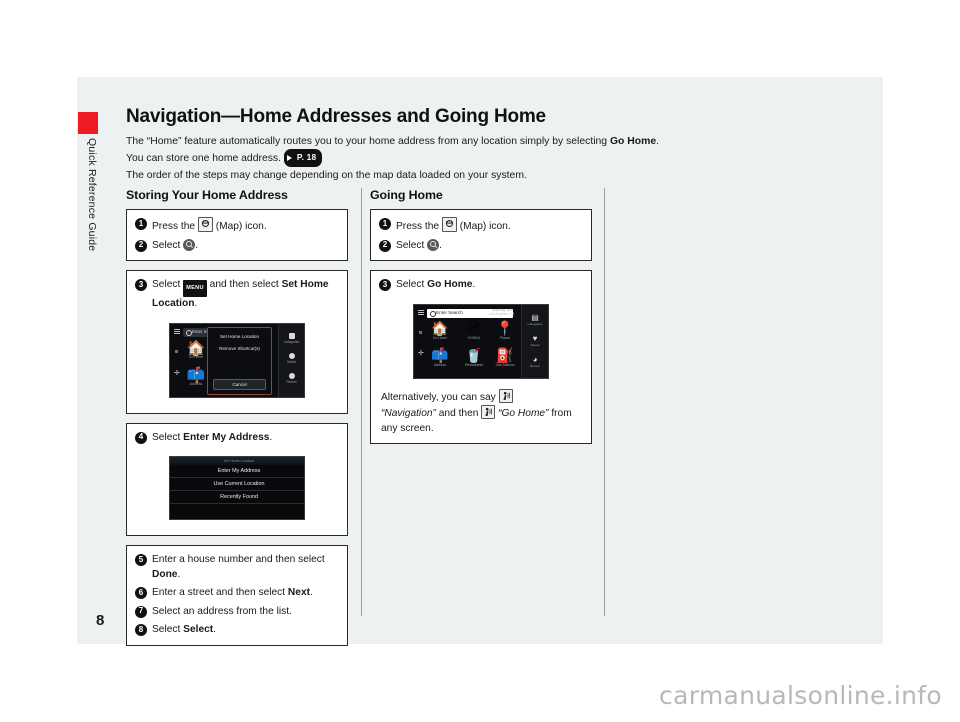 The width and height of the screenshot is (960, 722). Describe the element at coordinates (535, 323) in the screenshot. I see `rail-label: Categories` at that location.